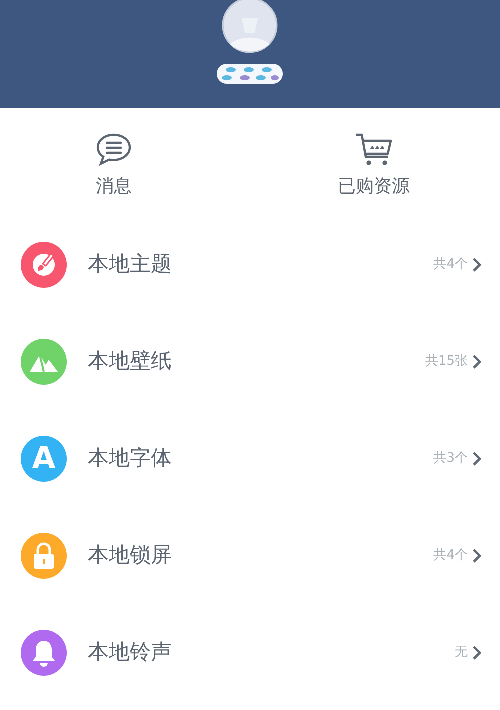  Describe the element at coordinates (451, 459) in the screenshot. I see `item-count: 共3个` at that location.